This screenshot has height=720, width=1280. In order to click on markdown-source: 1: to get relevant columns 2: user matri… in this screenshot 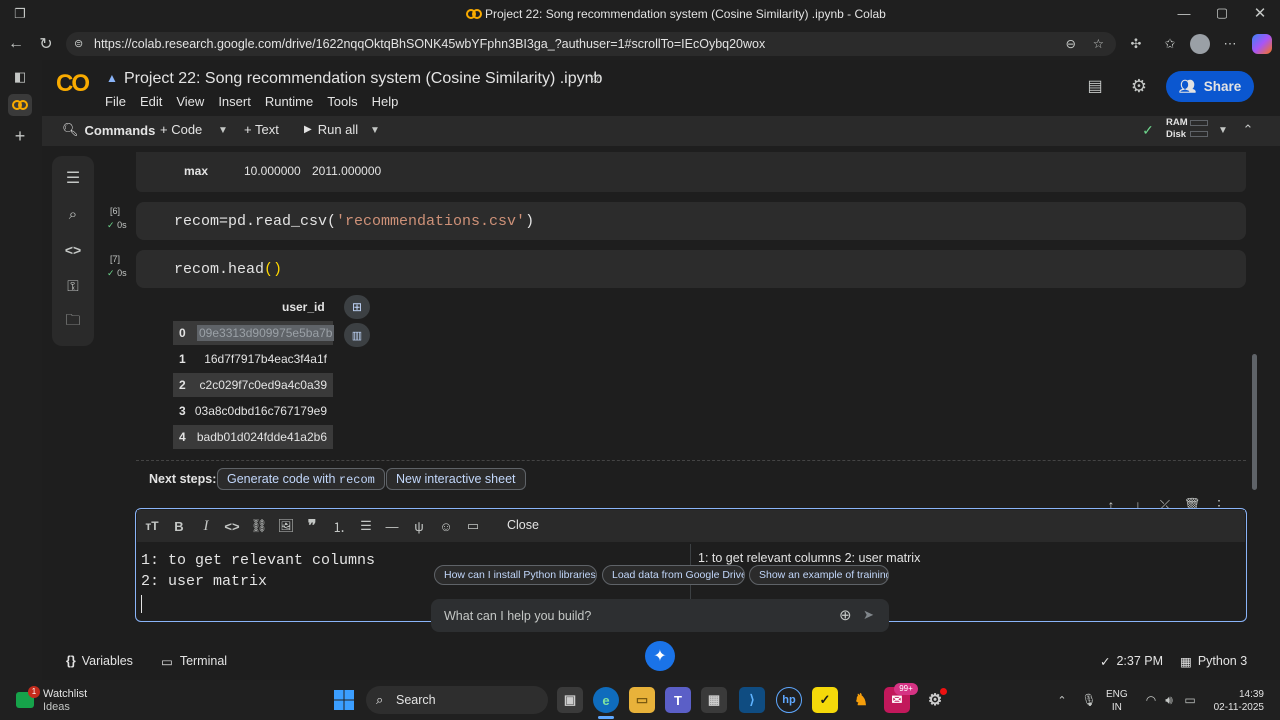, I will do `click(258, 581)`.